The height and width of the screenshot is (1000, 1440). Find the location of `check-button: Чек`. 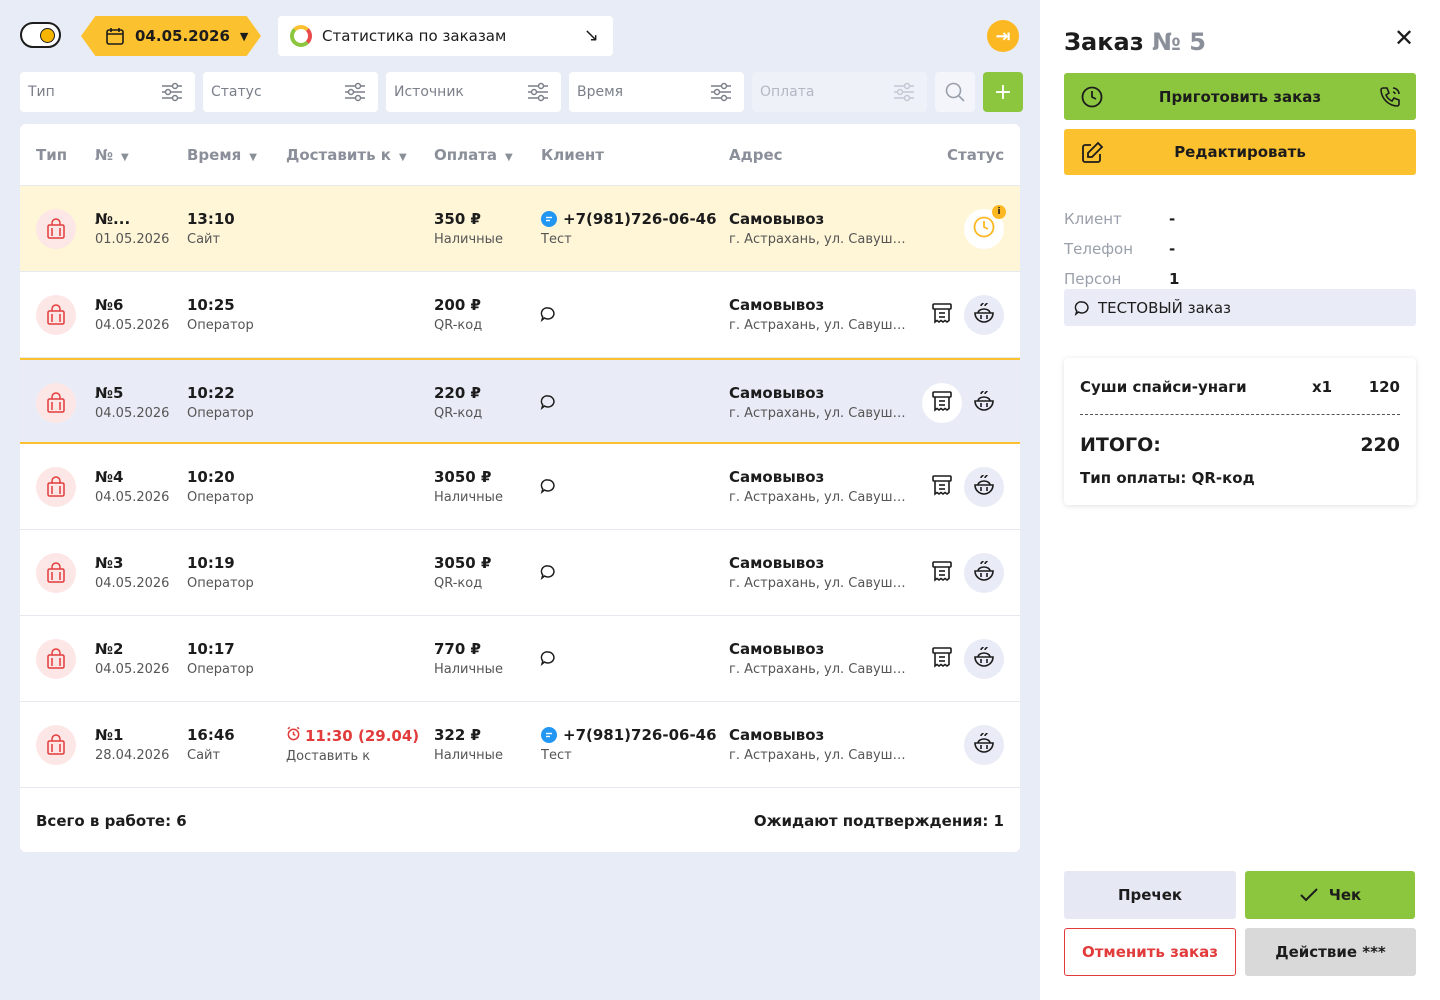

check-button: Чек is located at coordinates (1330, 895).